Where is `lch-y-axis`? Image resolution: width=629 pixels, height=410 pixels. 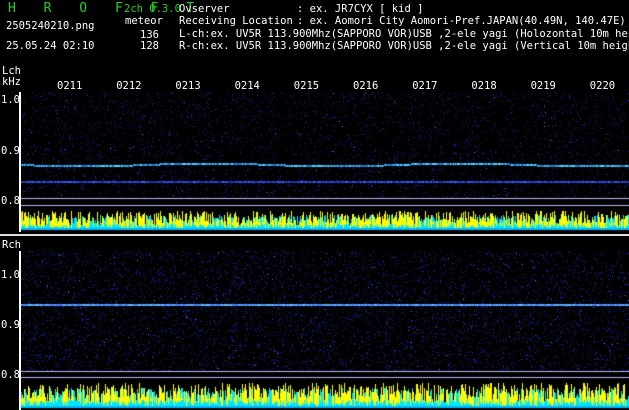
lch-y-axis is located at coordinates (20, 162).